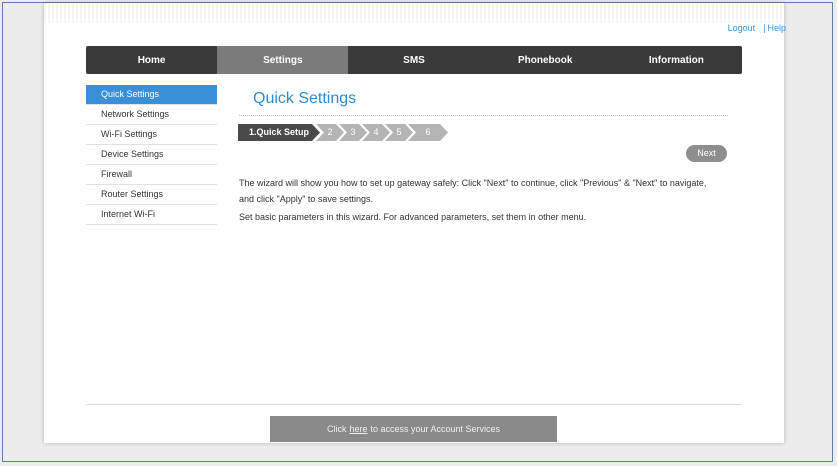 The image size is (837, 466). Describe the element at coordinates (358, 429) in the screenshot. I see `account-services-link: here` at that location.